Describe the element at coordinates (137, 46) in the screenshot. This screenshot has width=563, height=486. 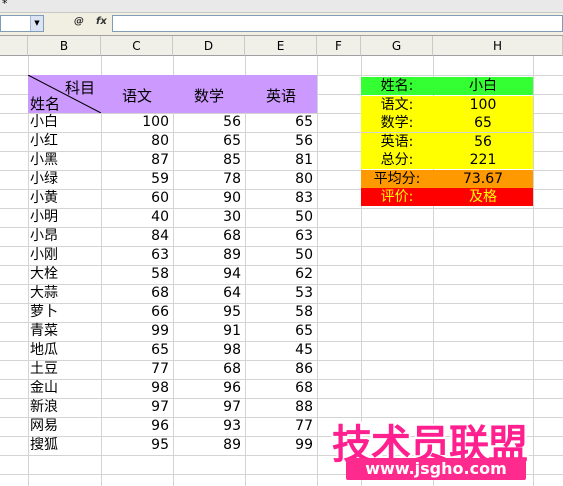
I see `column-header-c: C` at that location.